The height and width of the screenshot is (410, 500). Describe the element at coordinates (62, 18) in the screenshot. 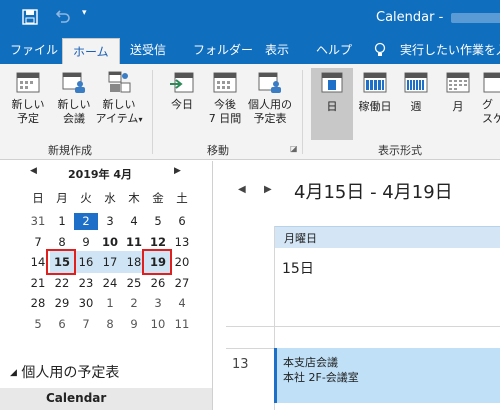

I see `undo-icon` at that location.